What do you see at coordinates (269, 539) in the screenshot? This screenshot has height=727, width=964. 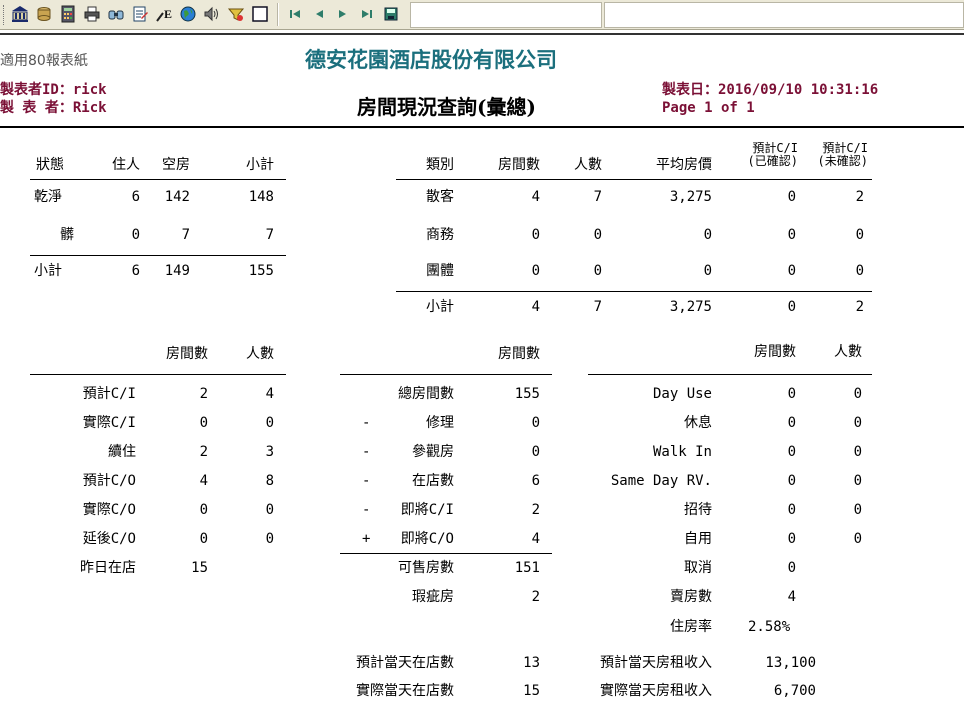 I see `movement-guests: 0` at bounding box center [269, 539].